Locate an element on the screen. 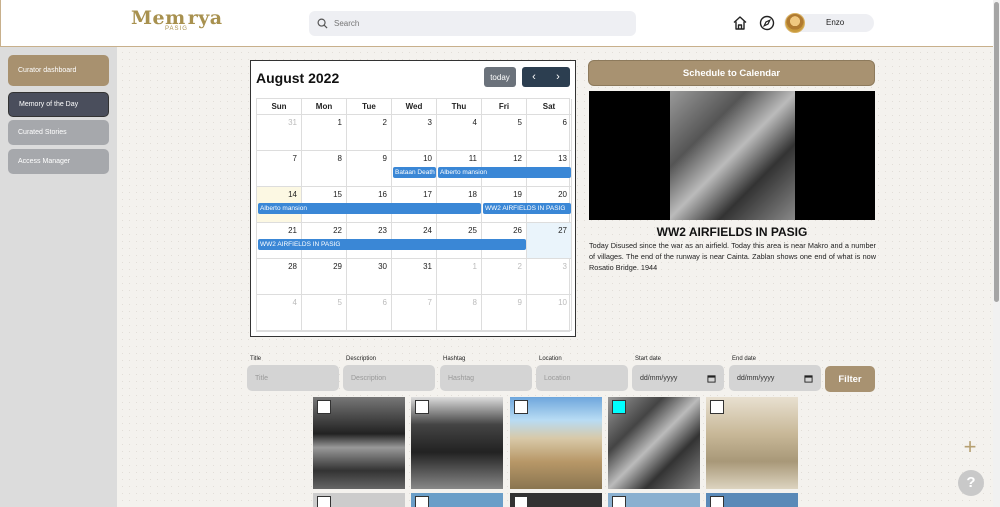  user-menu: Enzo is located at coordinates (829, 23).